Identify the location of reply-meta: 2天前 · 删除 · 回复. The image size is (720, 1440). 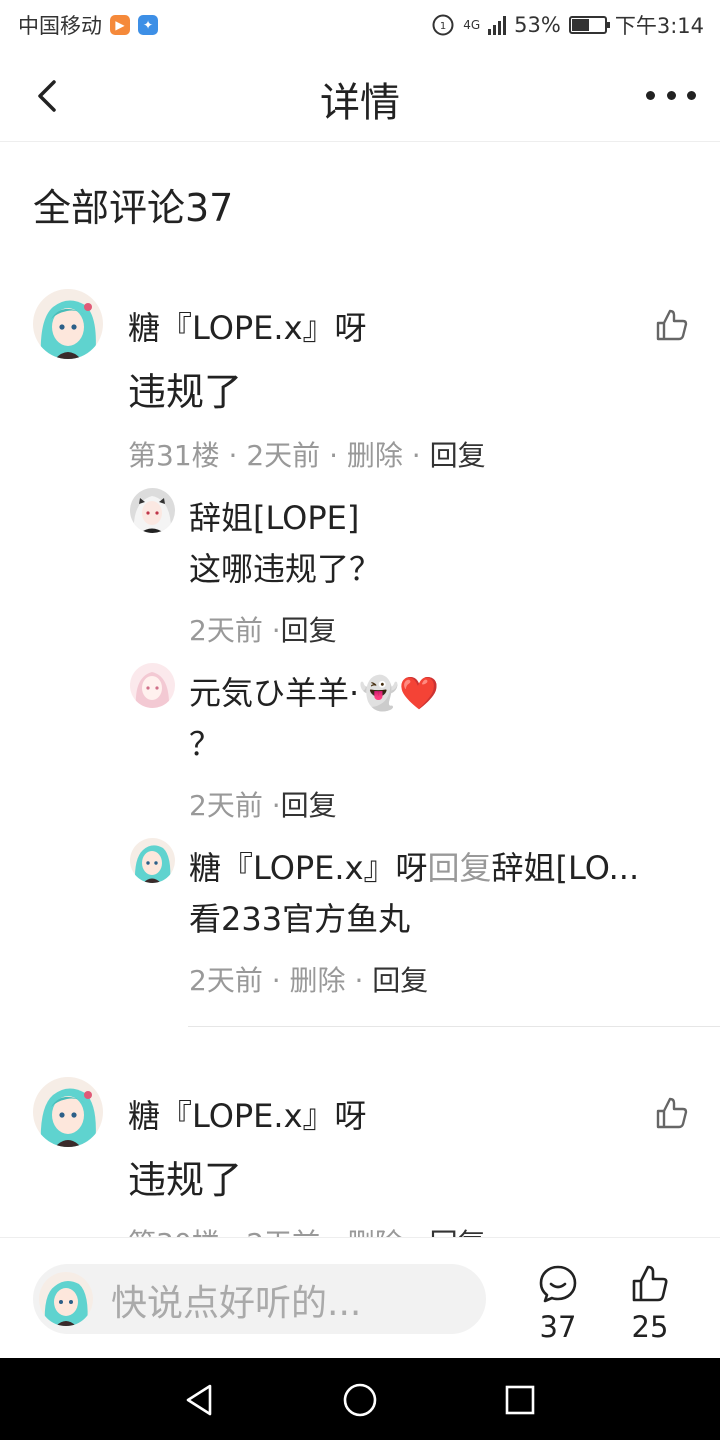
(309, 980).